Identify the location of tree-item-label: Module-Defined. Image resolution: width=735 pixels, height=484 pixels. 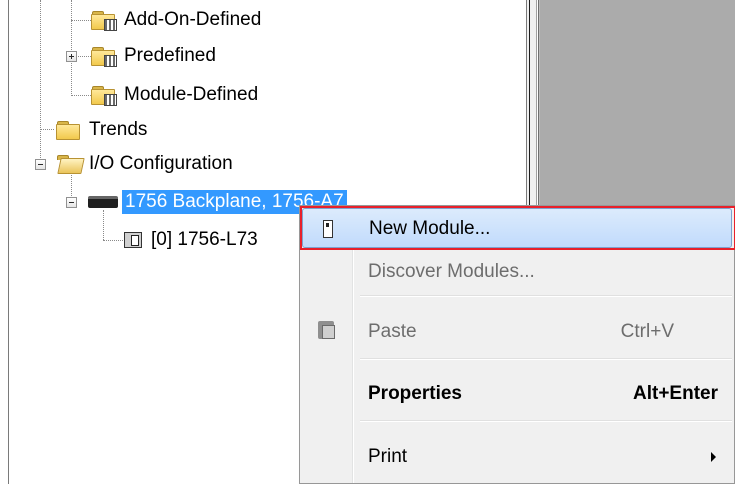
(191, 94).